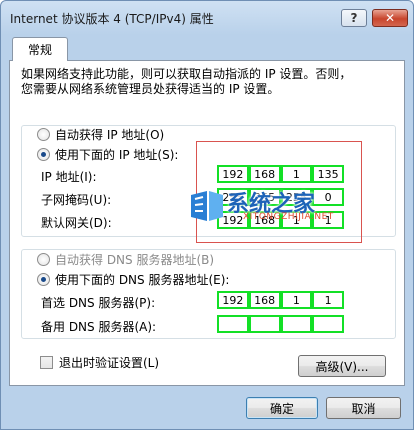 This screenshot has width=414, height=430. I want to click on ip-manual-label: 使用下面的 IP 地址(S):, so click(117, 155).